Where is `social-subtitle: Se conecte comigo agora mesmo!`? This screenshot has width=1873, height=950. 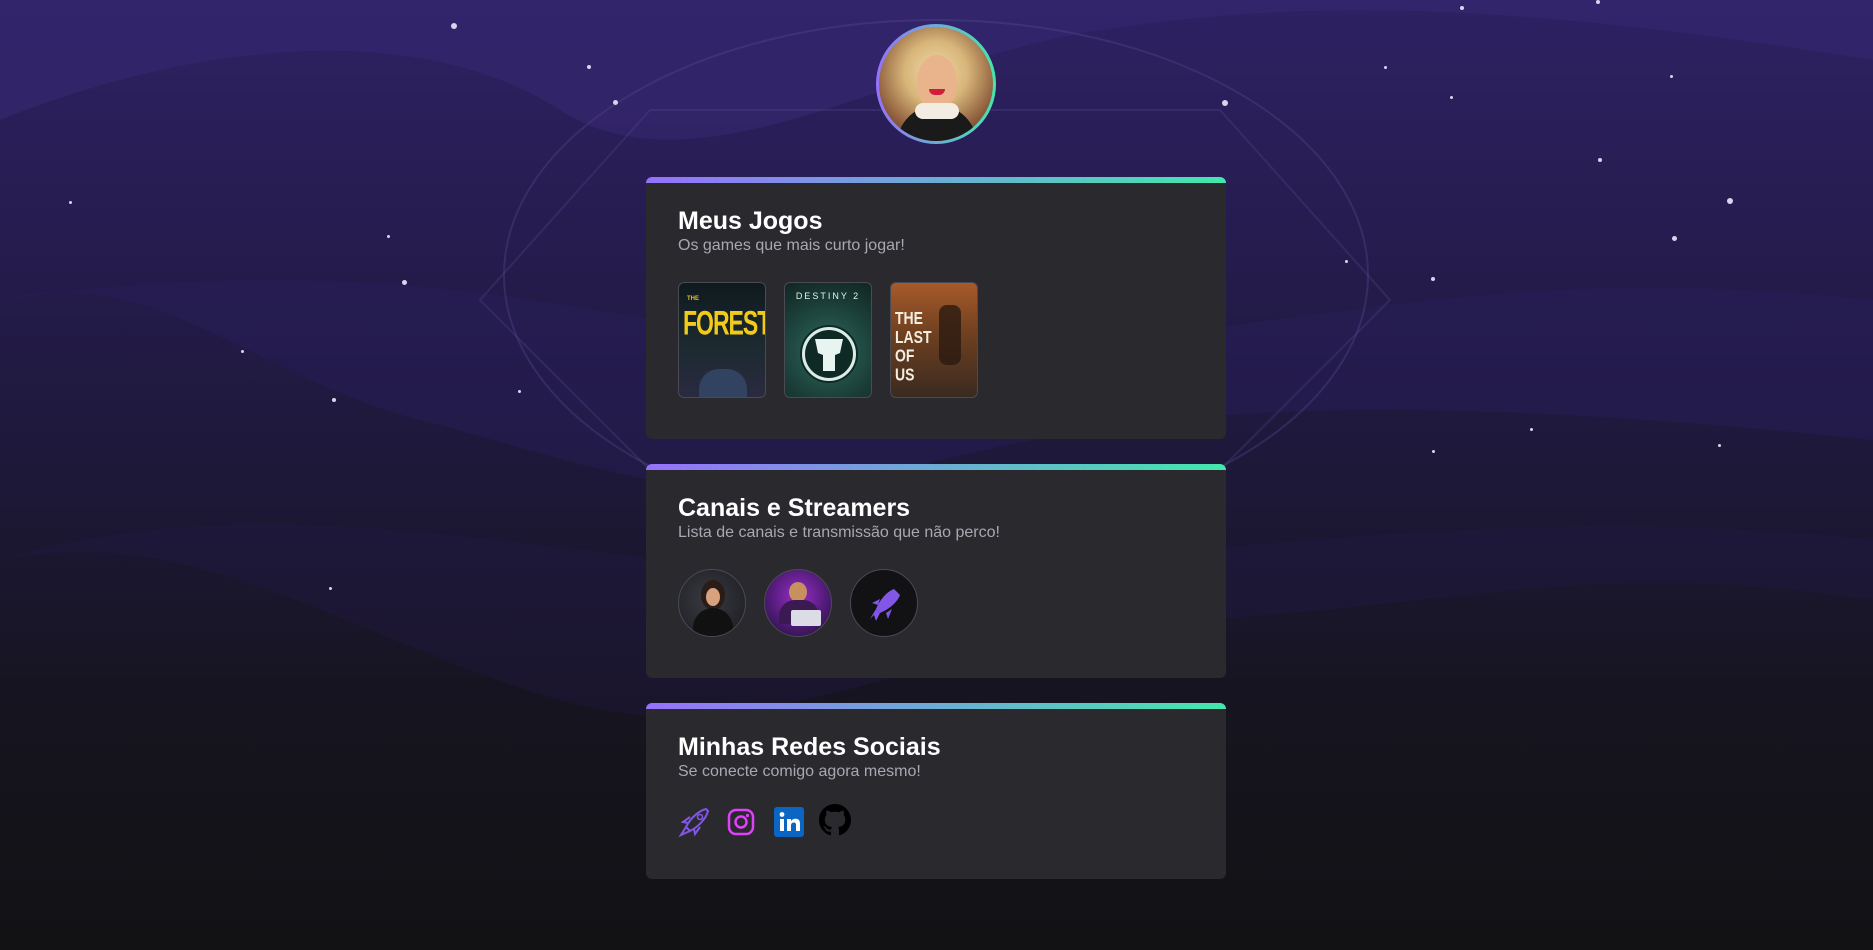
social-subtitle: Se conecte comigo agora mesmo! is located at coordinates (799, 771).